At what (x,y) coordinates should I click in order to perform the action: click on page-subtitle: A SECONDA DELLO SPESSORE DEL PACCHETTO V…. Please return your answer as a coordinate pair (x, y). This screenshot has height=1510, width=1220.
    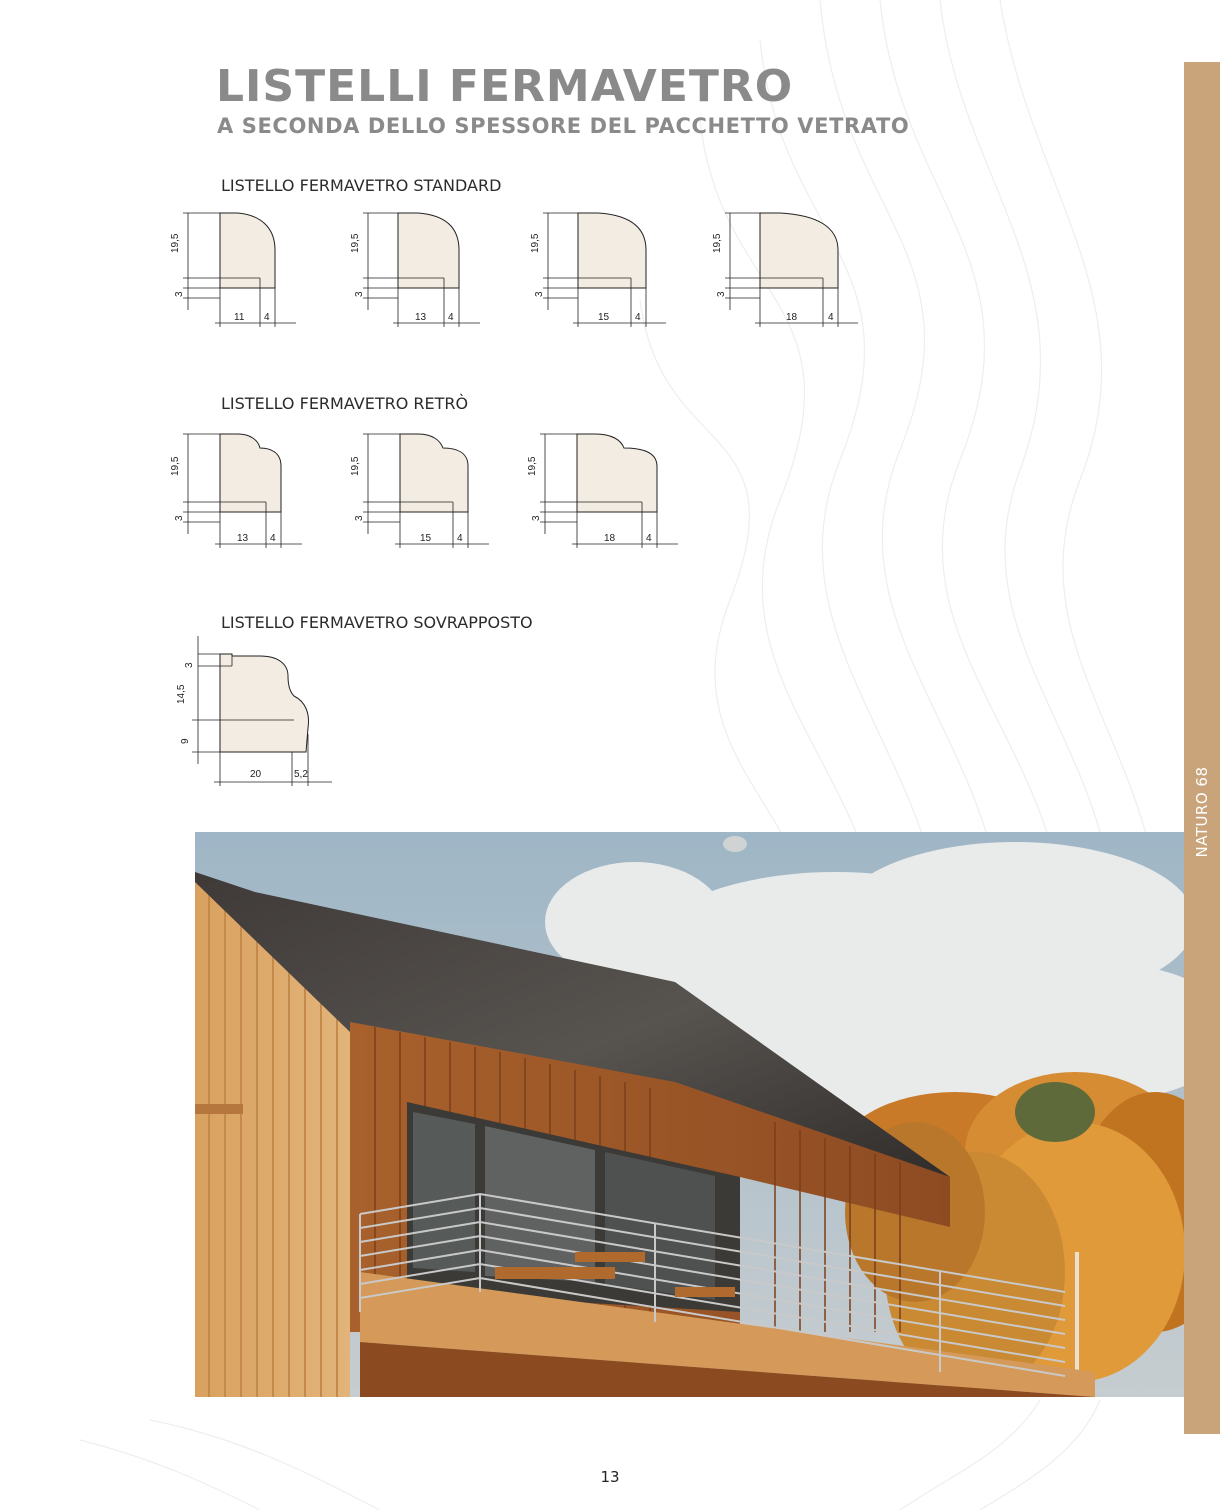
    Looking at the image, I should click on (563, 126).